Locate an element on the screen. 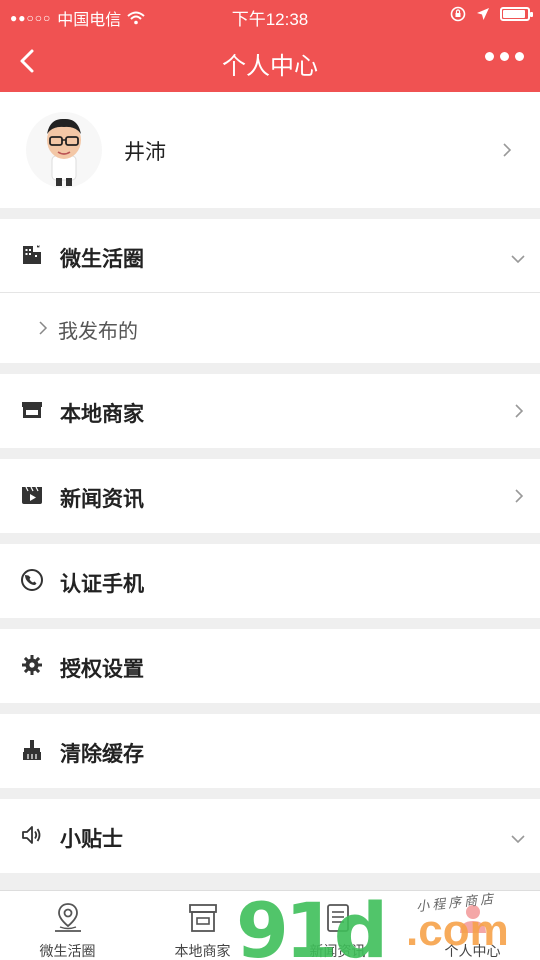  verify-phone-label: 认证手机 is located at coordinates (102, 584).